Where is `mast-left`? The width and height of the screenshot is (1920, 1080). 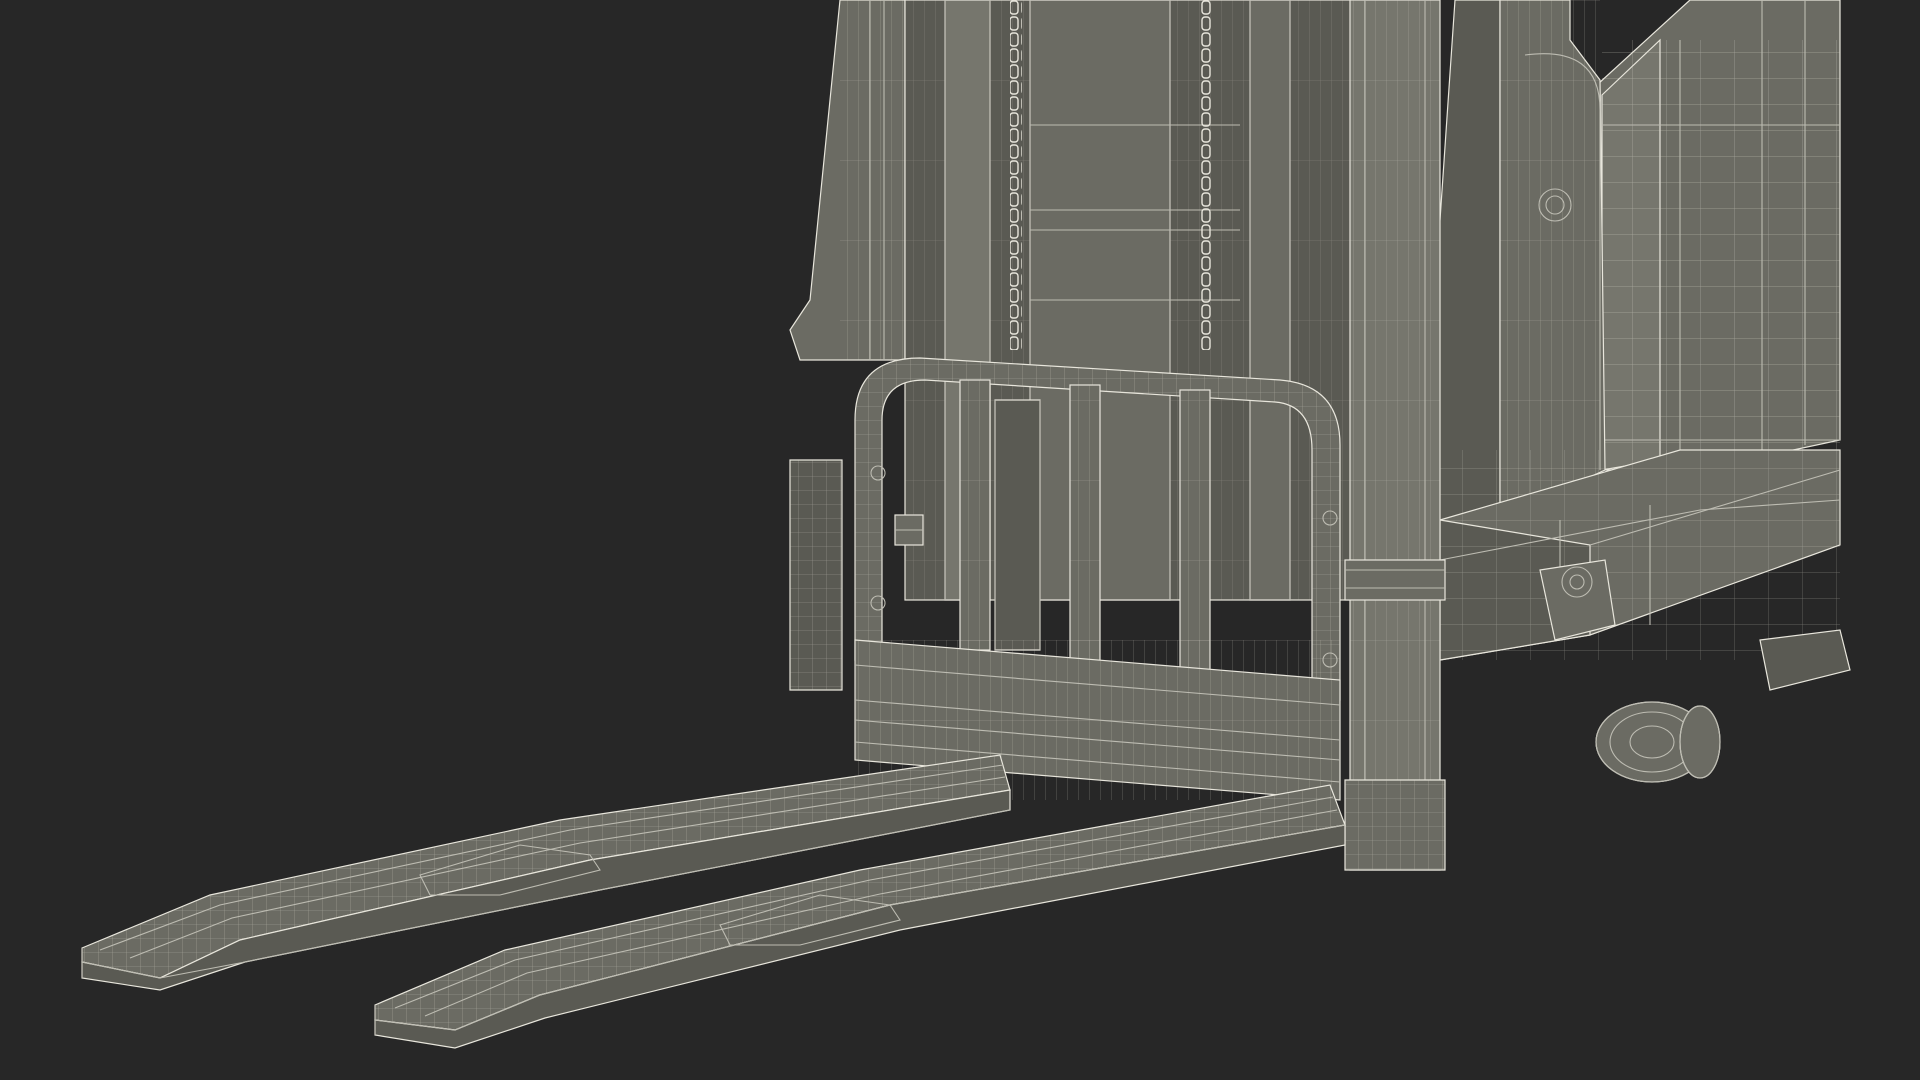
mast-left is located at coordinates (847, 345).